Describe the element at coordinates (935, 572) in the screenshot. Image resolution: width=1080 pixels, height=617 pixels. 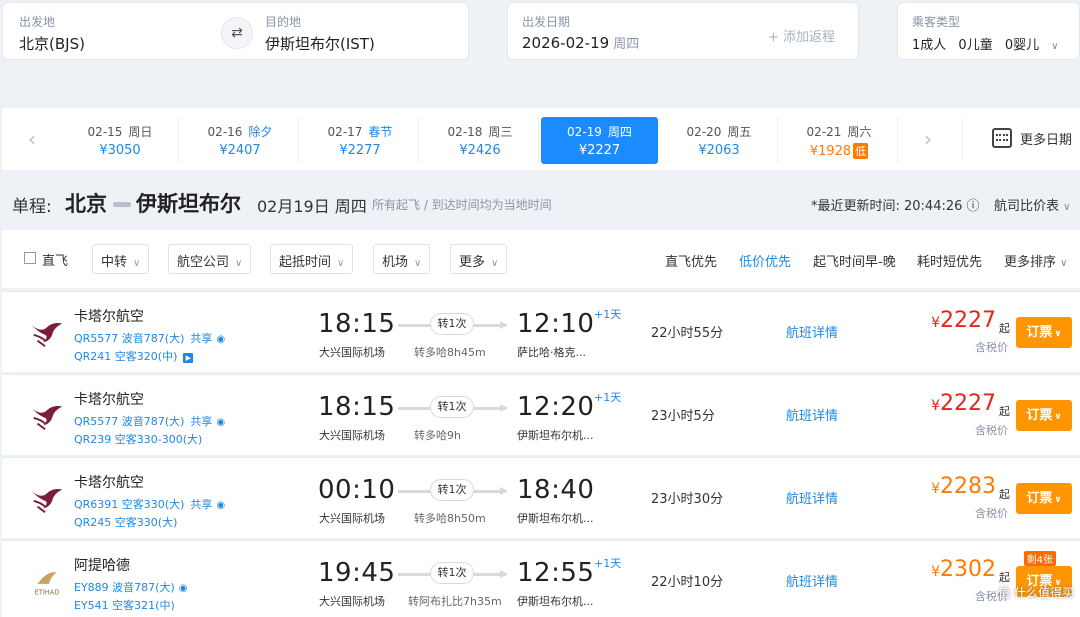
I see `currency-symbol: ¥` at that location.